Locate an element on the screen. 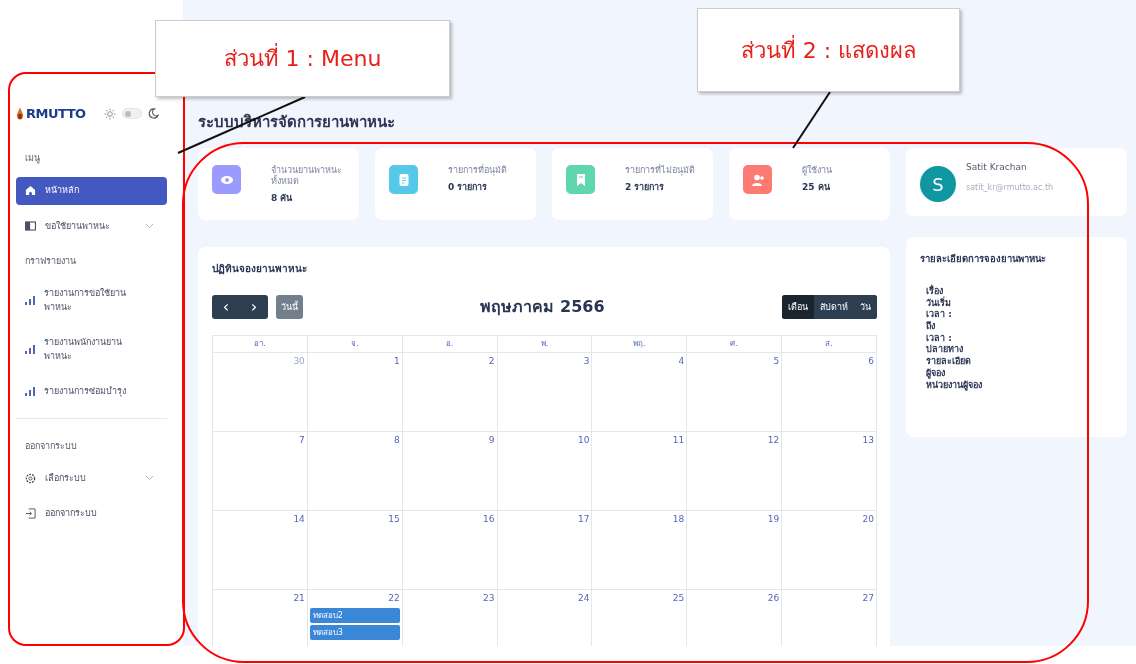 Image resolution: width=1136 pixels, height=664 pixels. weekday-header: ศ. is located at coordinates (735, 344).